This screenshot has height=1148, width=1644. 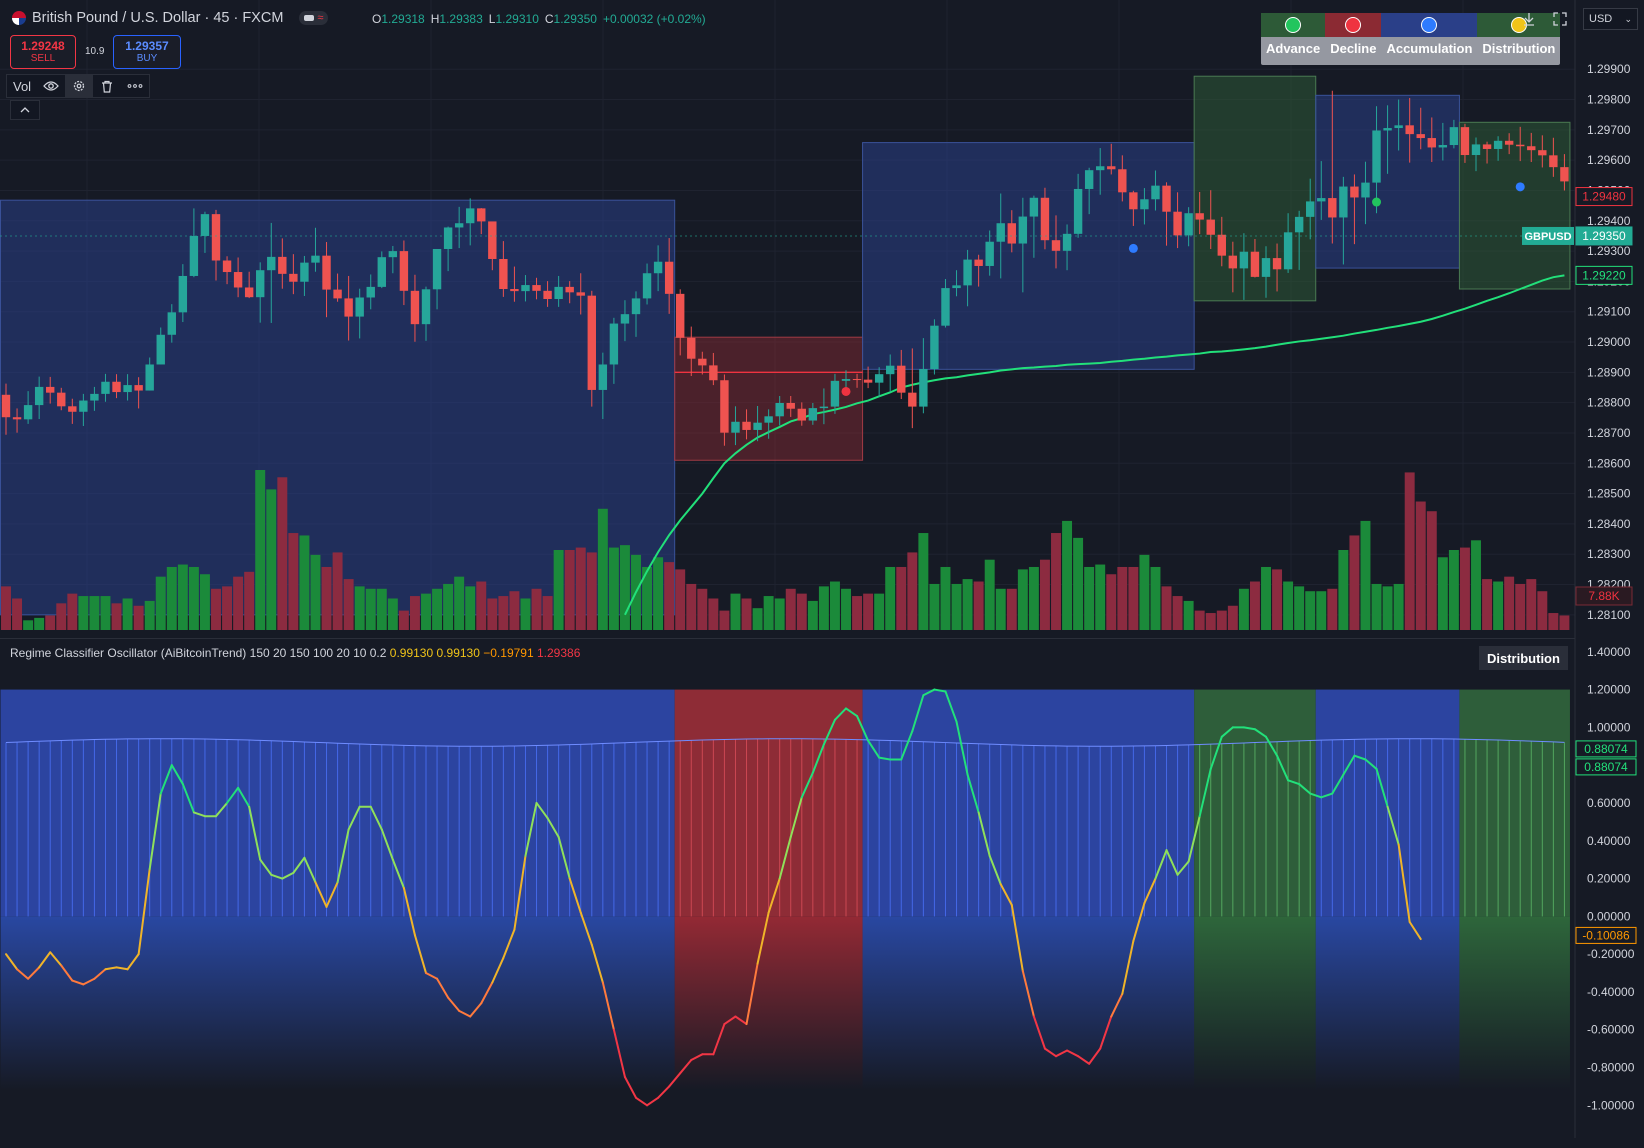 What do you see at coordinates (1293, 39) in the screenshot?
I see `legend-item-advance: Advance` at bounding box center [1293, 39].